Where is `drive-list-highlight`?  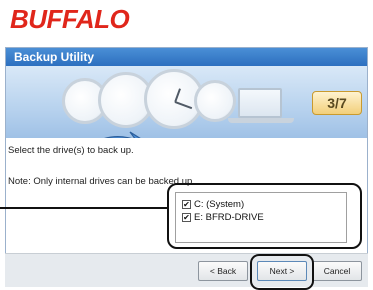
drive-list-highlight is located at coordinates (264, 216).